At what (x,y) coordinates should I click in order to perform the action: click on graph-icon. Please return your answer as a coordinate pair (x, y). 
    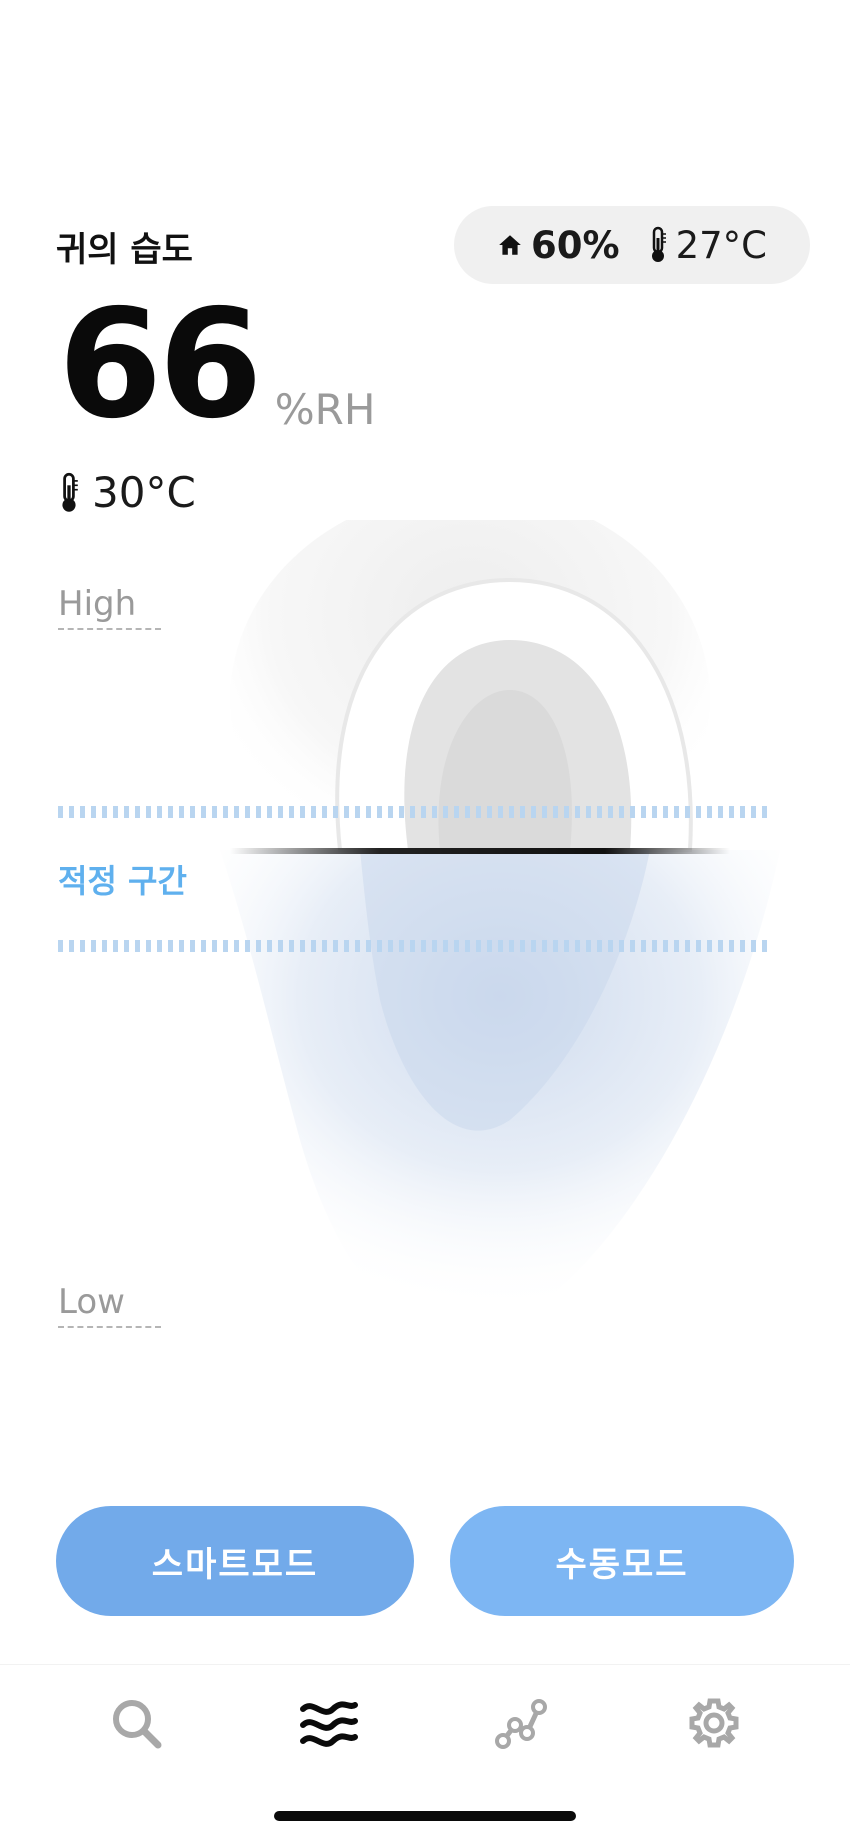
    Looking at the image, I should click on (521, 1725).